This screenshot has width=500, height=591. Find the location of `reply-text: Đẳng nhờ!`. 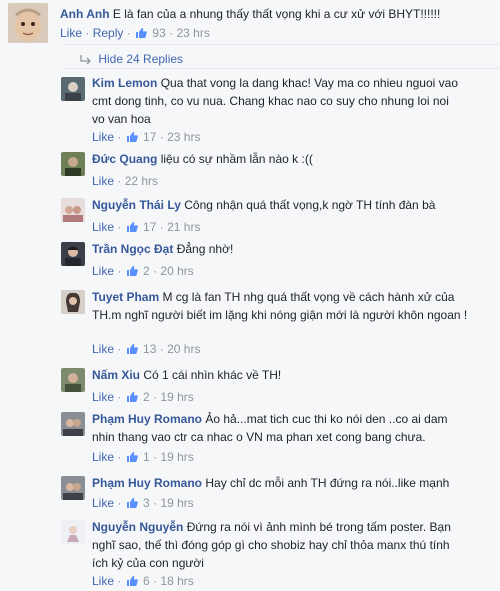

reply-text: Đẳng nhờ! is located at coordinates (205, 249).